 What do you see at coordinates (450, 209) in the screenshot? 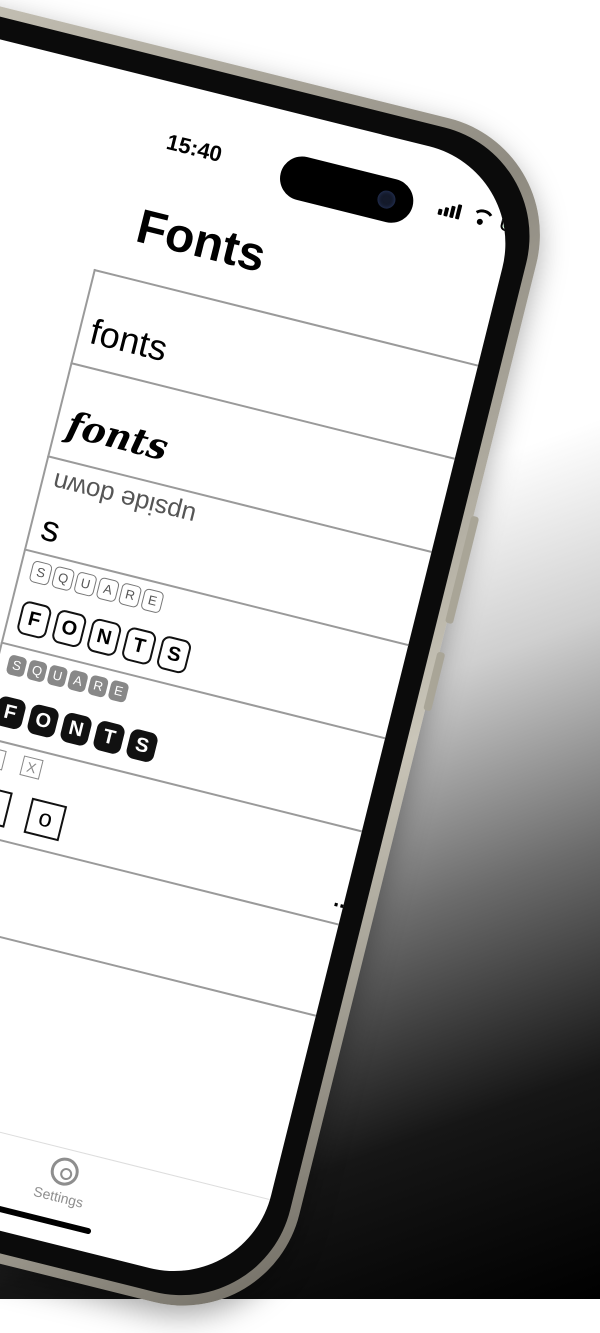
I see `signal-icon` at bounding box center [450, 209].